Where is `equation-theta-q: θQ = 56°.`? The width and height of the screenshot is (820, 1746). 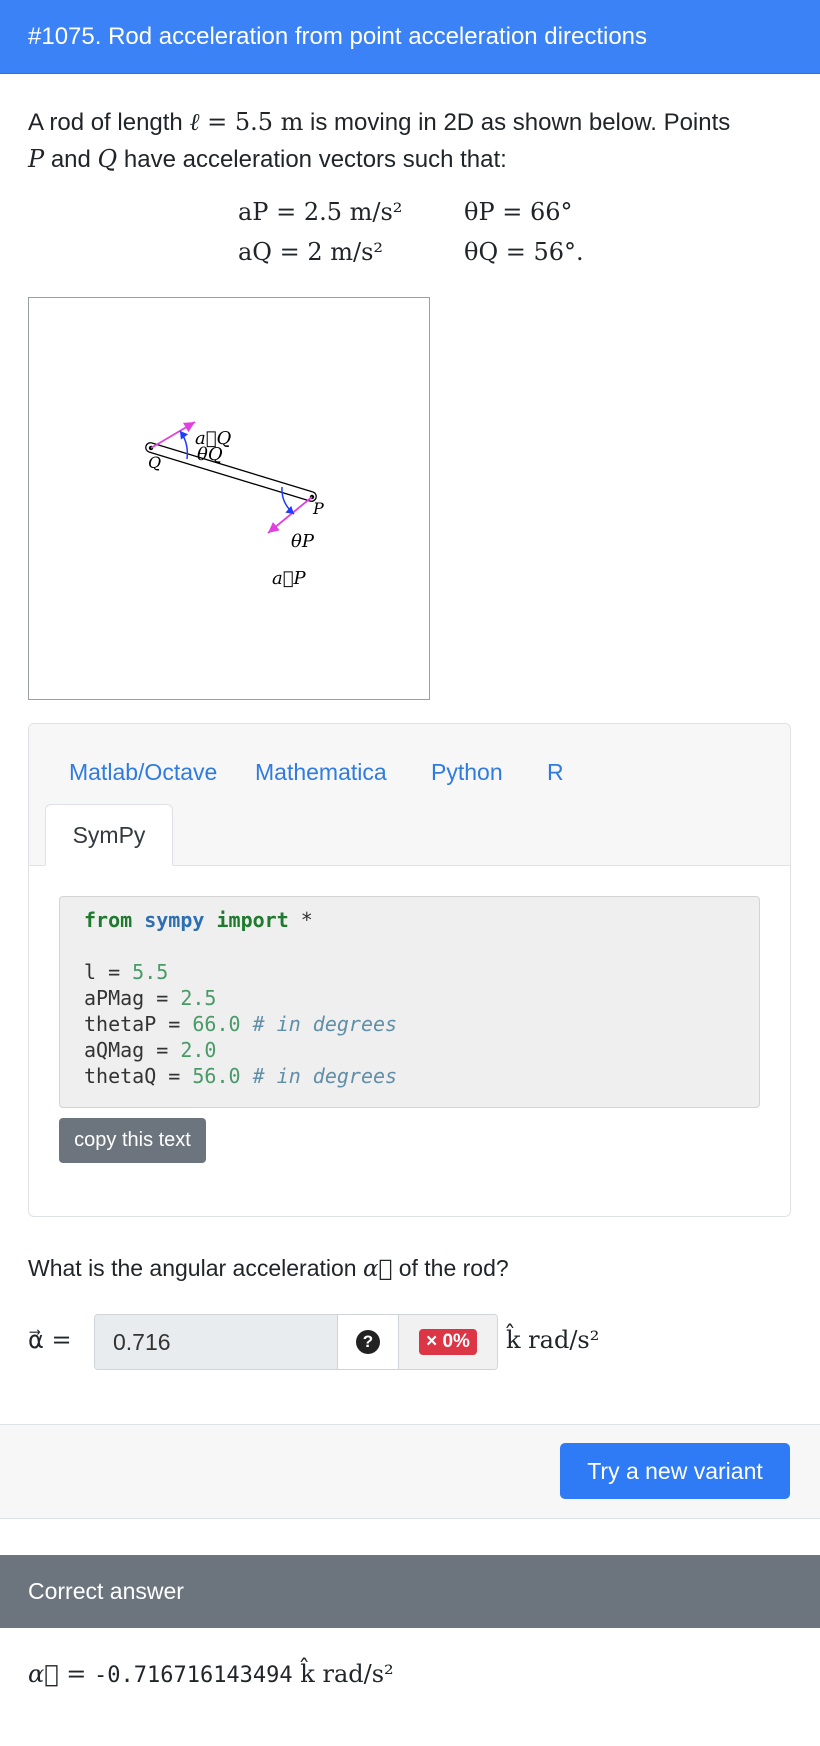
equation-theta-q: θQ = 56°. is located at coordinates (524, 252).